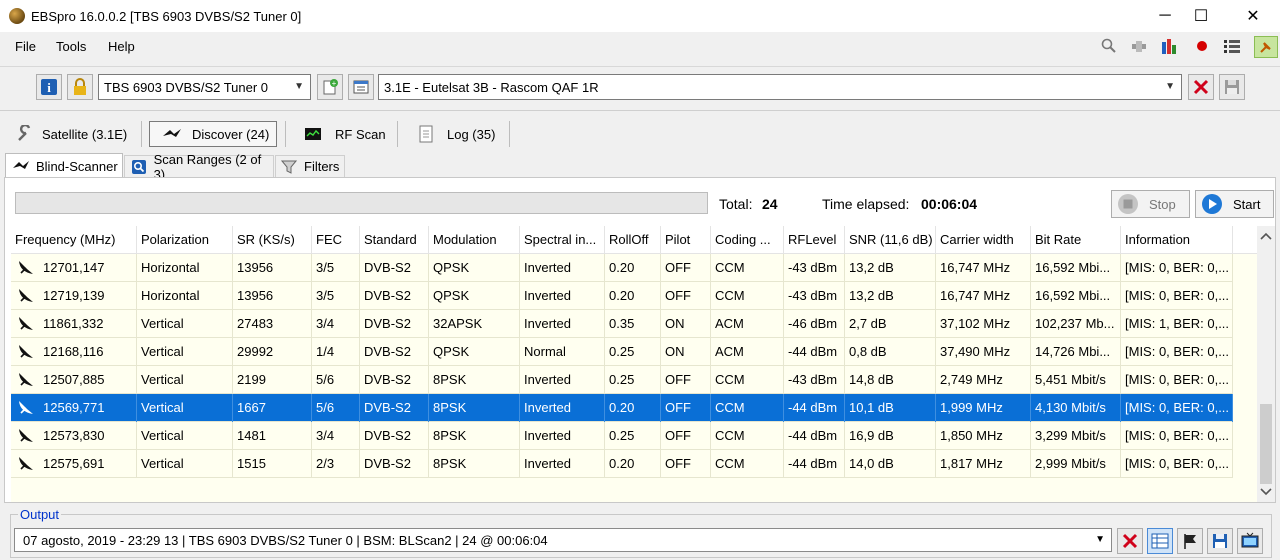 The height and width of the screenshot is (560, 1280). Describe the element at coordinates (814, 436) in the screenshot. I see `cell-rf-level: -44 dBm` at that location.